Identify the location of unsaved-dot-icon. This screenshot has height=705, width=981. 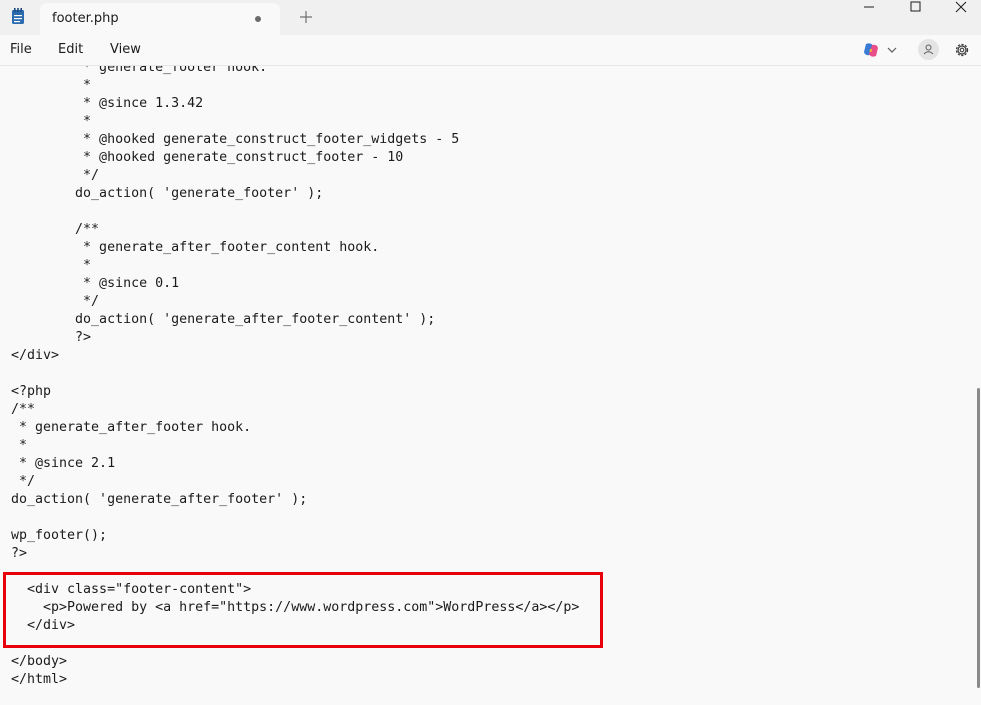
(258, 19).